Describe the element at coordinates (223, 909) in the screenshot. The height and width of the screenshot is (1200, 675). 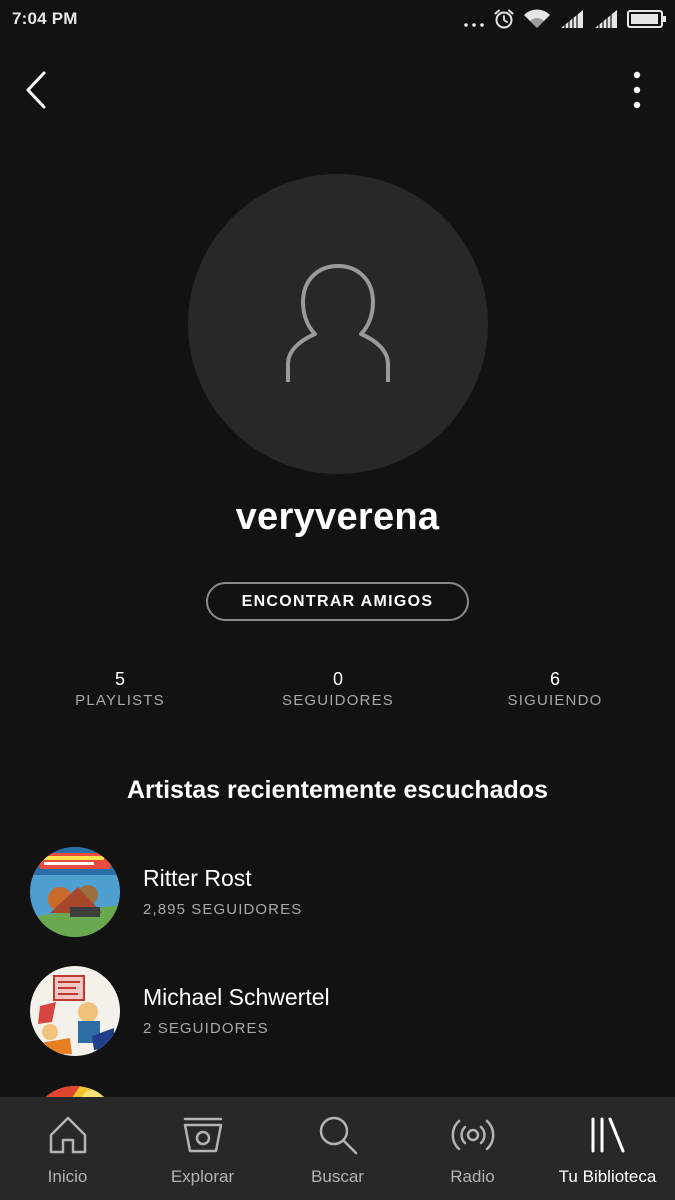
I see `artist-followers: 2,895 SEGUIDORES` at that location.